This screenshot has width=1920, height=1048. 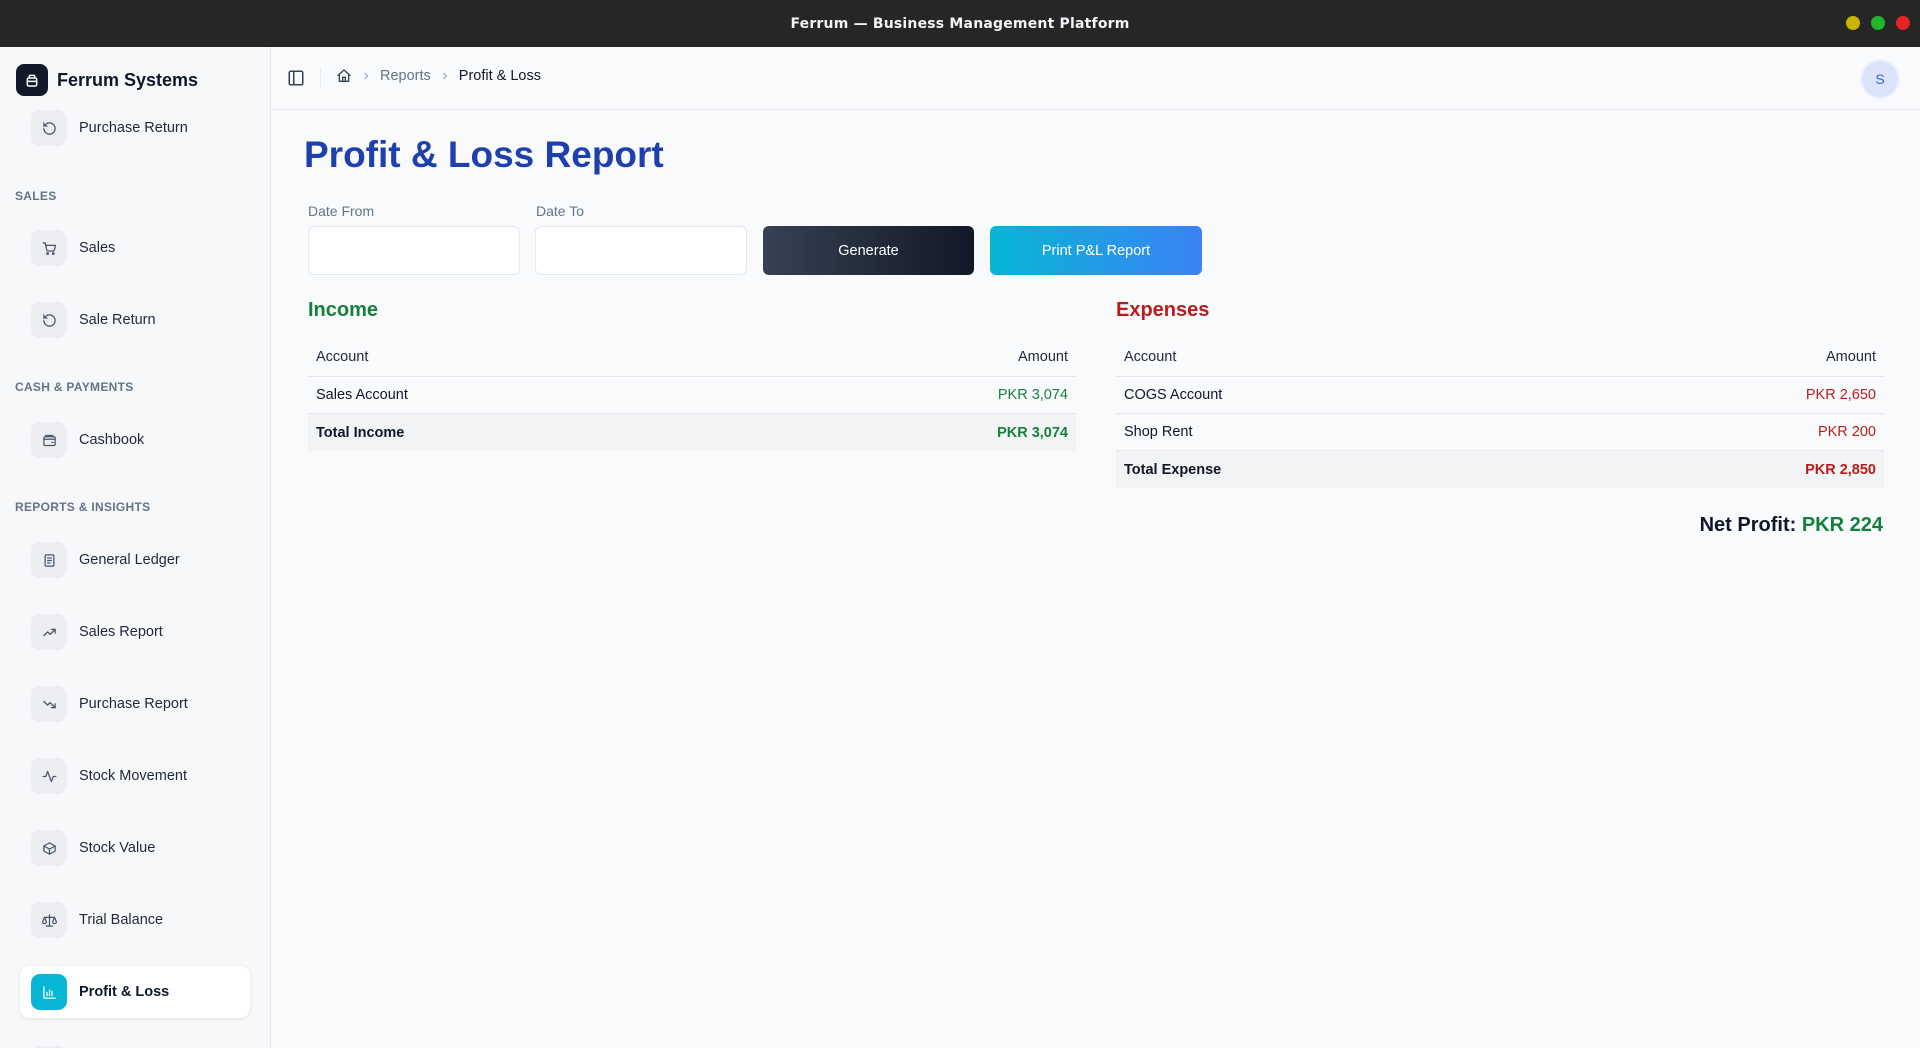 I want to click on amount-cell: PKR 3,074, so click(x=1032, y=395).